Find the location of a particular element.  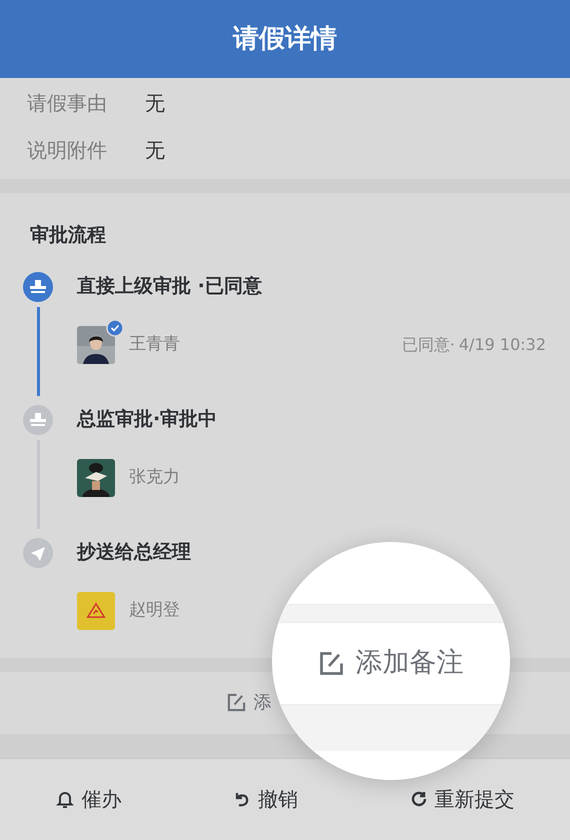

approval-status: 已同意· is located at coordinates (428, 345).